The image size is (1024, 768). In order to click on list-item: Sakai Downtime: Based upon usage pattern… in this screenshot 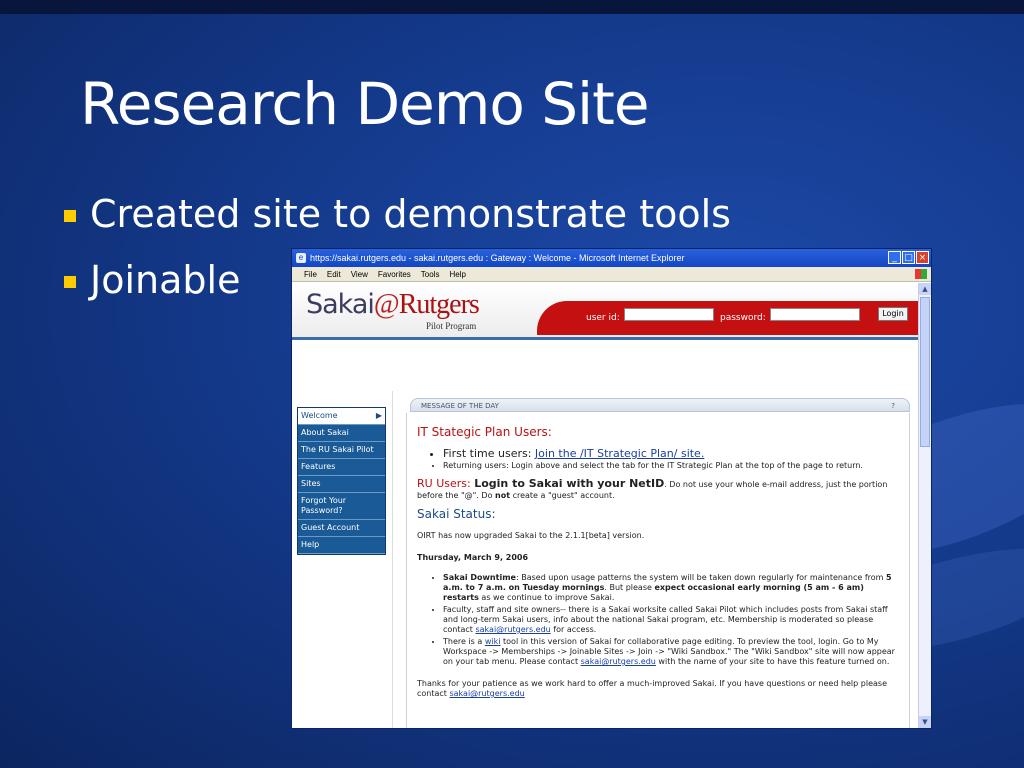, I will do `click(671, 588)`.